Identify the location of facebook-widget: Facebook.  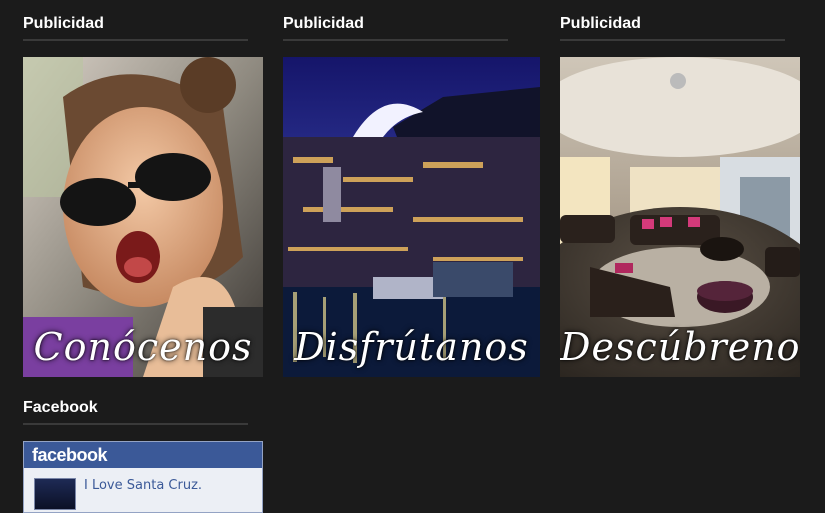
(135, 404).